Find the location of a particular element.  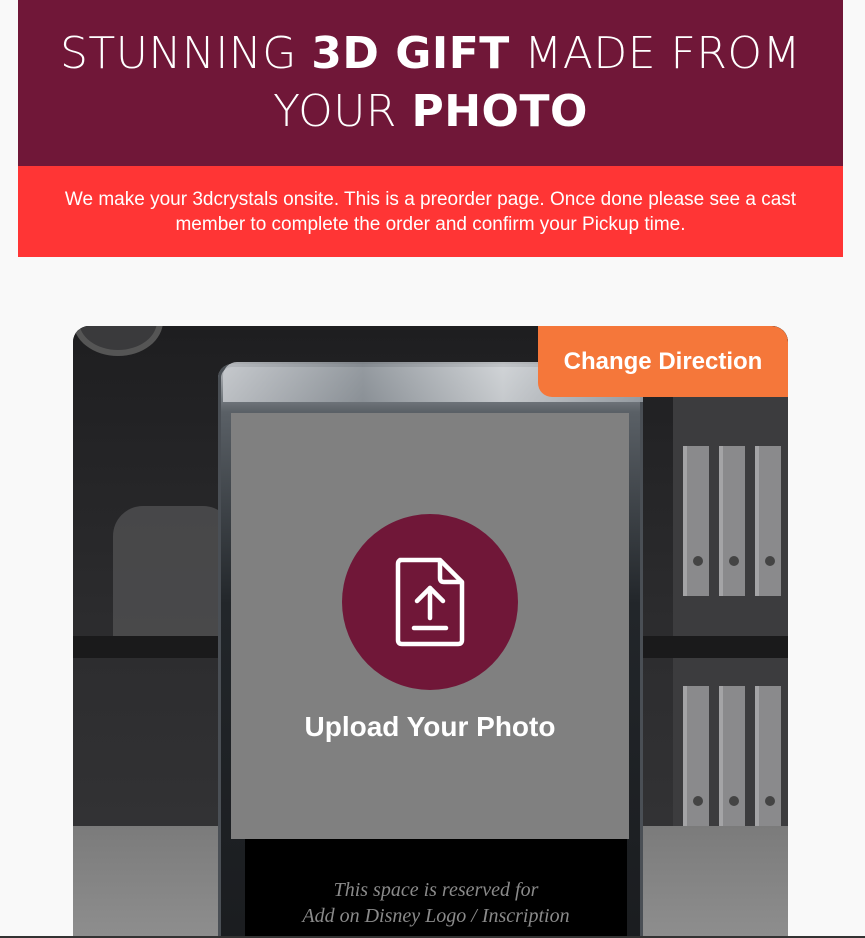

hero-line2-bold: PHOTO is located at coordinates (499, 111).